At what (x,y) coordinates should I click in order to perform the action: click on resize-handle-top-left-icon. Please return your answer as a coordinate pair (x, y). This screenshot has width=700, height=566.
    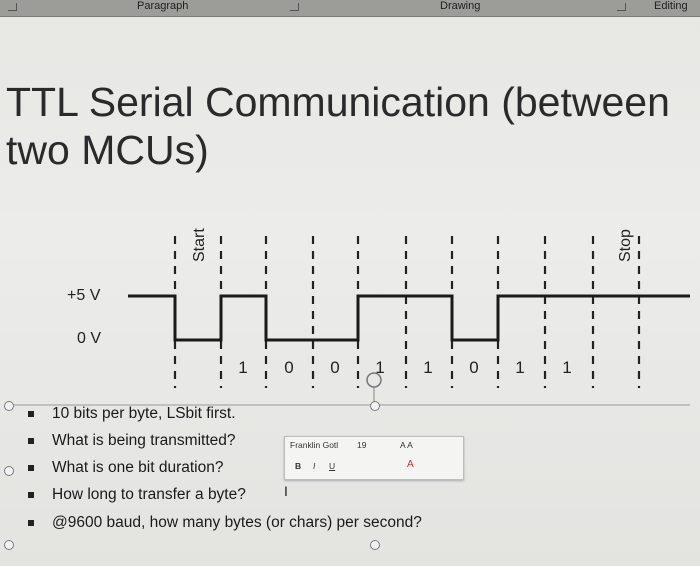
    Looking at the image, I should click on (9, 406).